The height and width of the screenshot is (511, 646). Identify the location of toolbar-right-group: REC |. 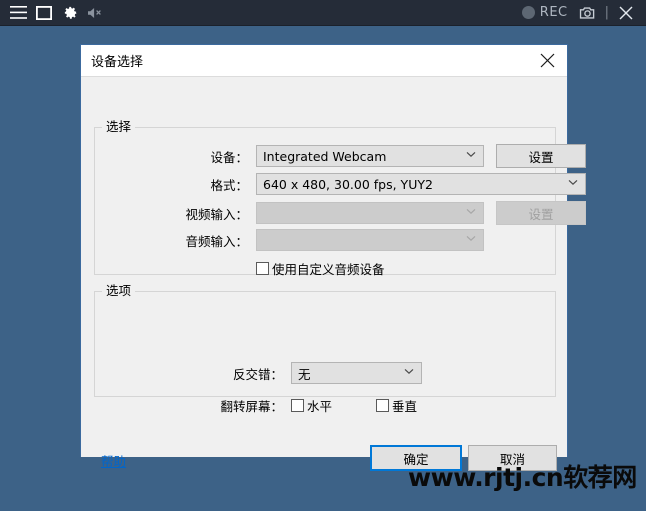
(583, 13).